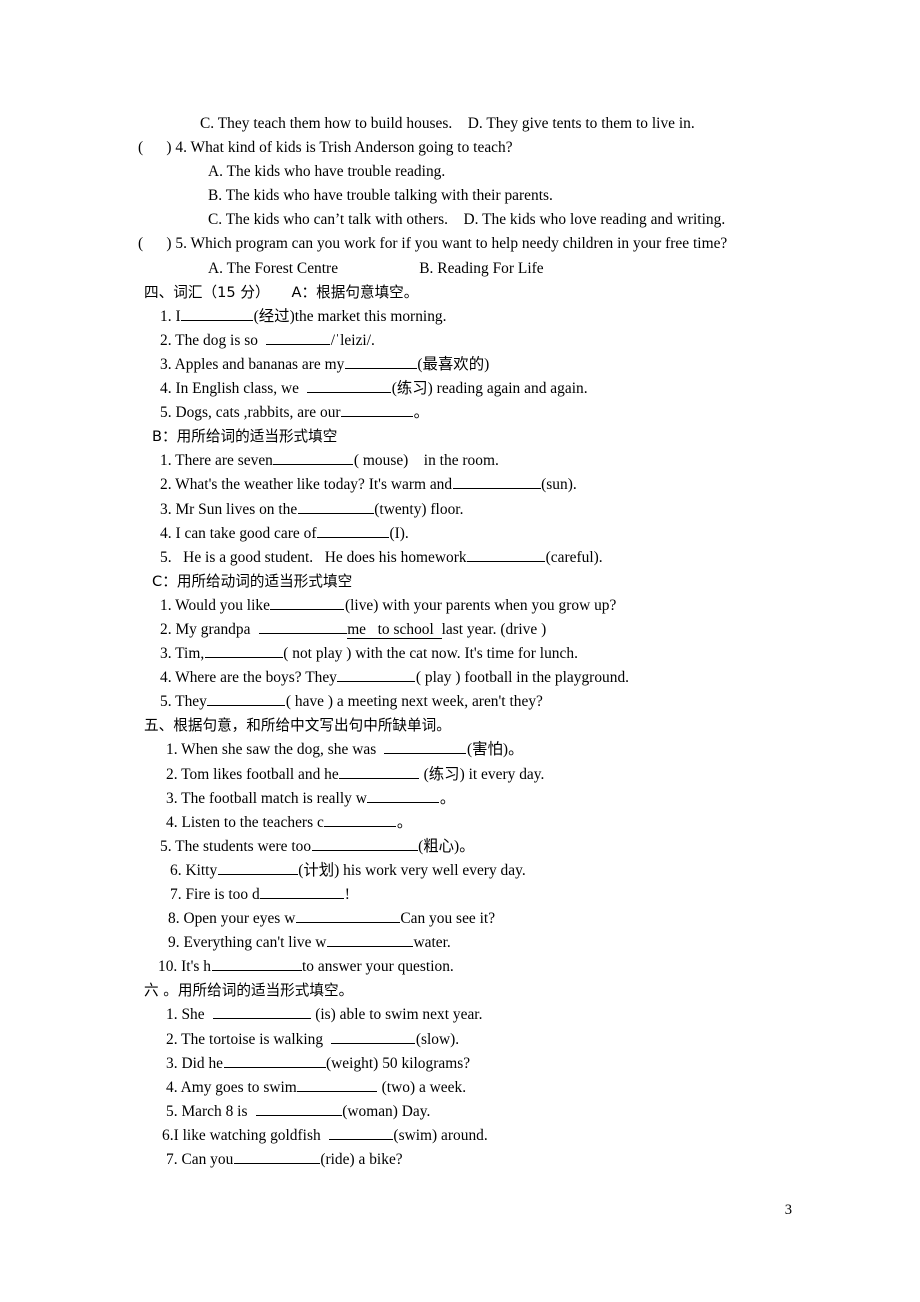 This screenshot has height=1302, width=920. What do you see at coordinates (182, 654) in the screenshot?
I see `item-prompt-prefix: 3. Tim,` at bounding box center [182, 654].